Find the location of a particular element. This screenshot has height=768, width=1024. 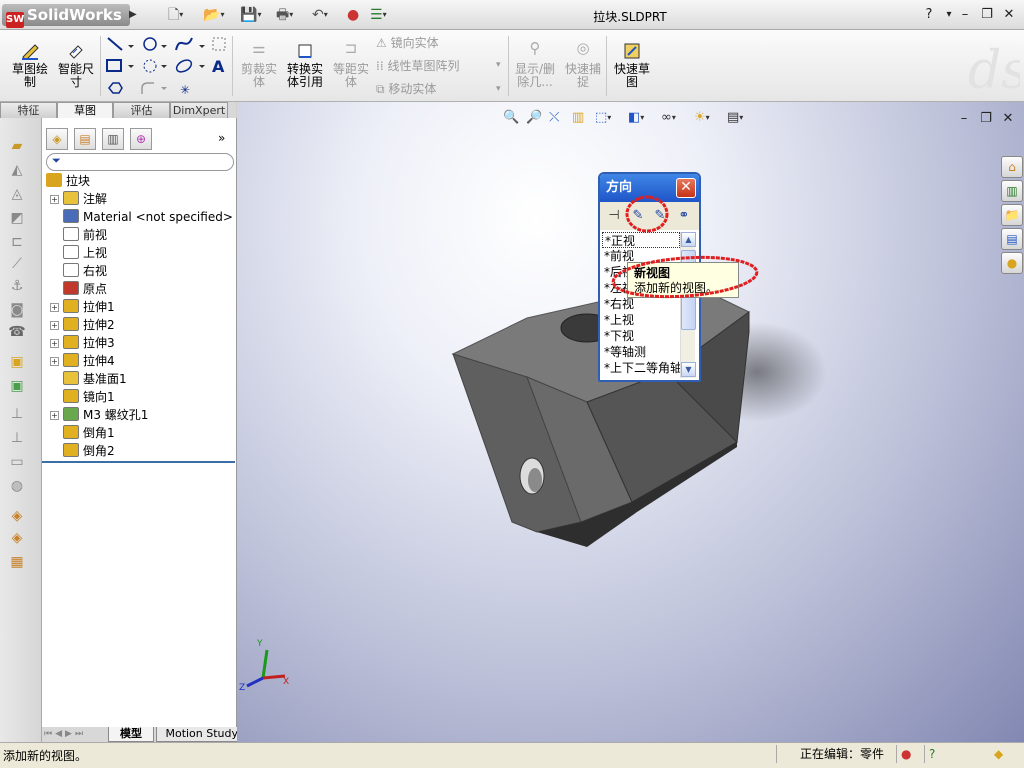

smart-dimension-button: 智能尺 寸 is located at coordinates (76, 65).